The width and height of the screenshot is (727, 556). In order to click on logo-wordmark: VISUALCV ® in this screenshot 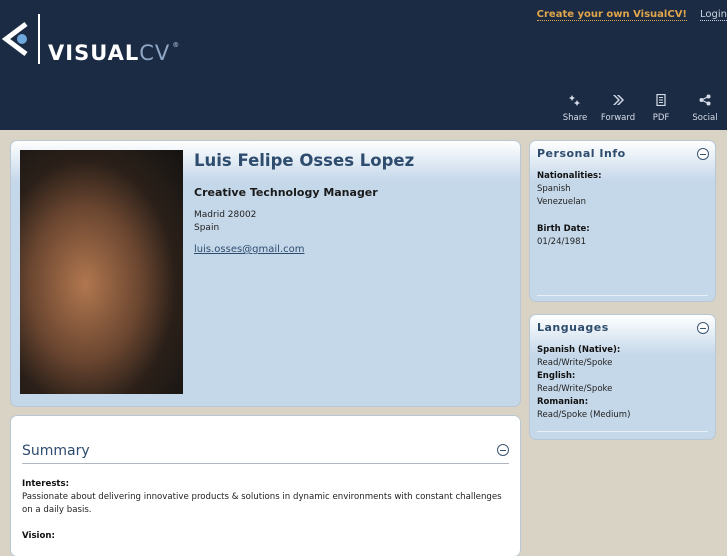, I will do `click(114, 53)`.